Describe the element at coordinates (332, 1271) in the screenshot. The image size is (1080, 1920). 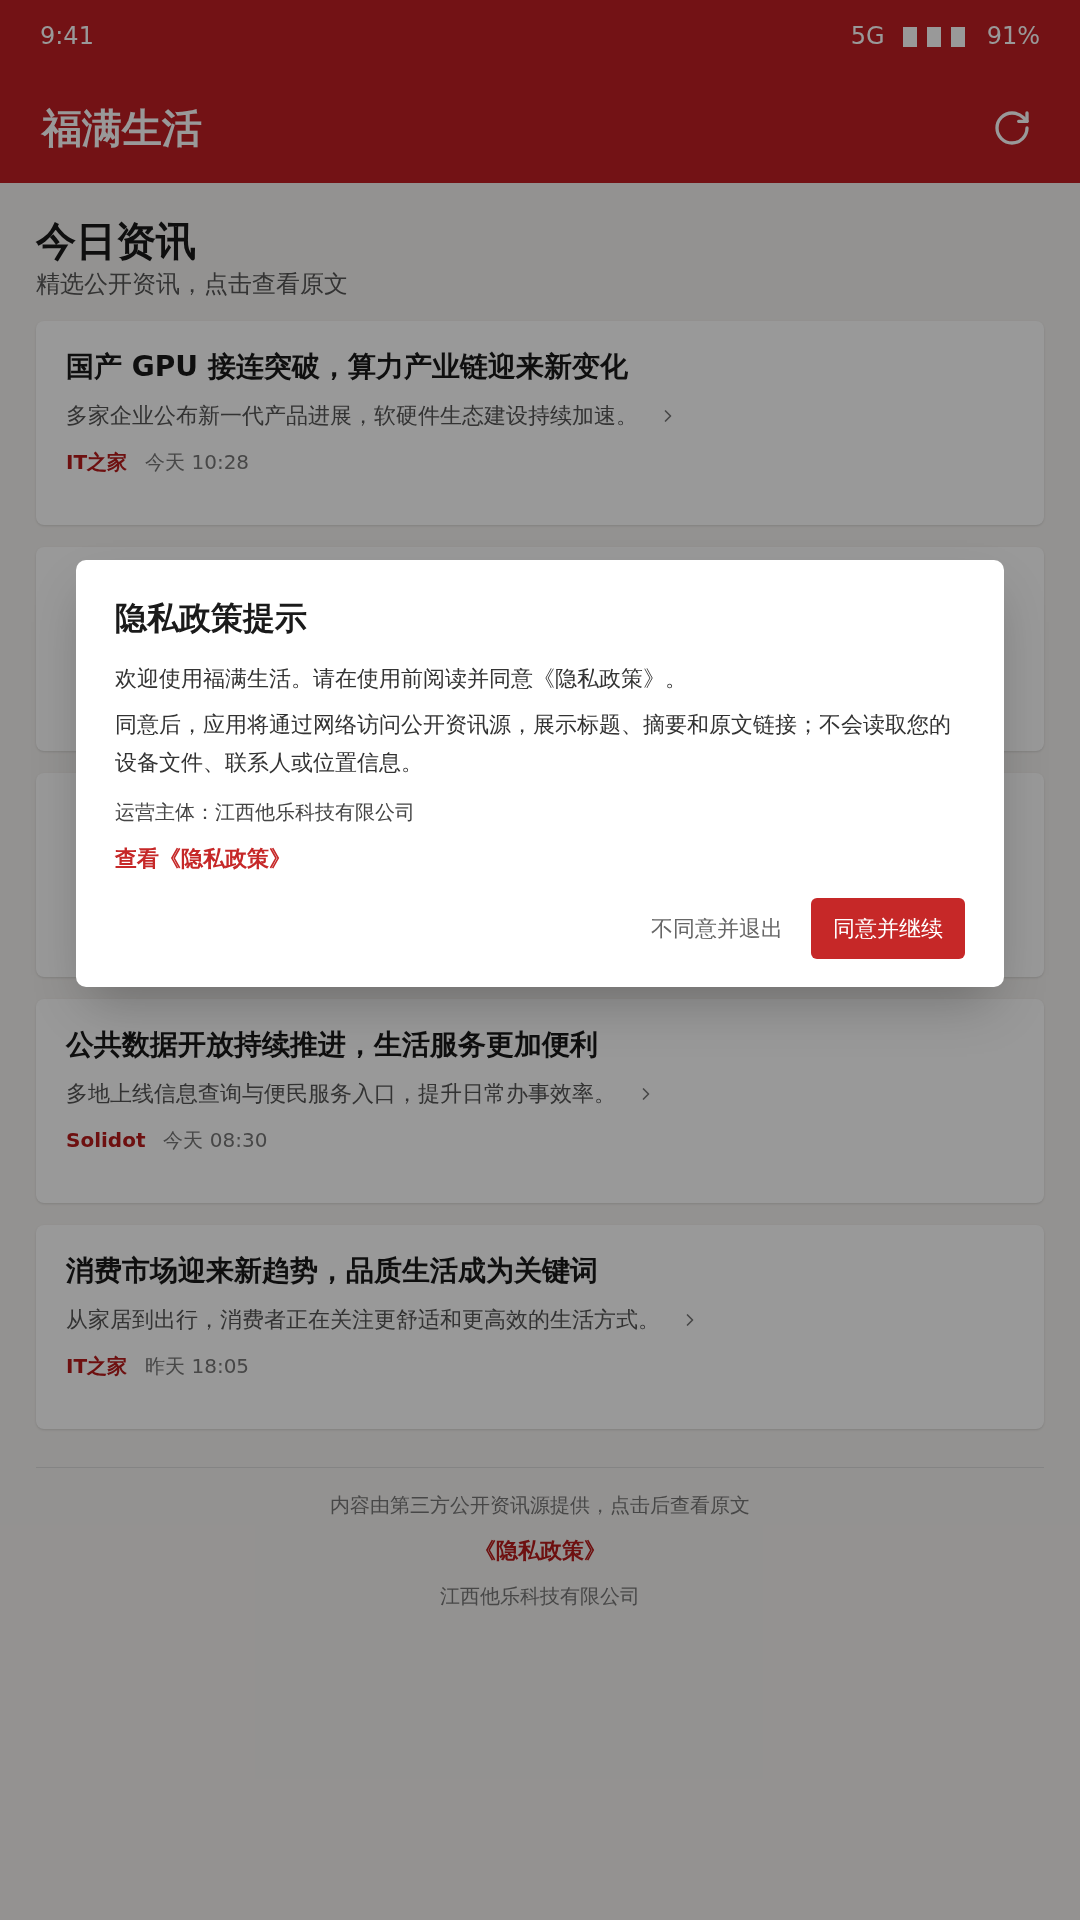
I see `news-title: 消费市场迎来新趋势，品质生活成为关键词` at that location.